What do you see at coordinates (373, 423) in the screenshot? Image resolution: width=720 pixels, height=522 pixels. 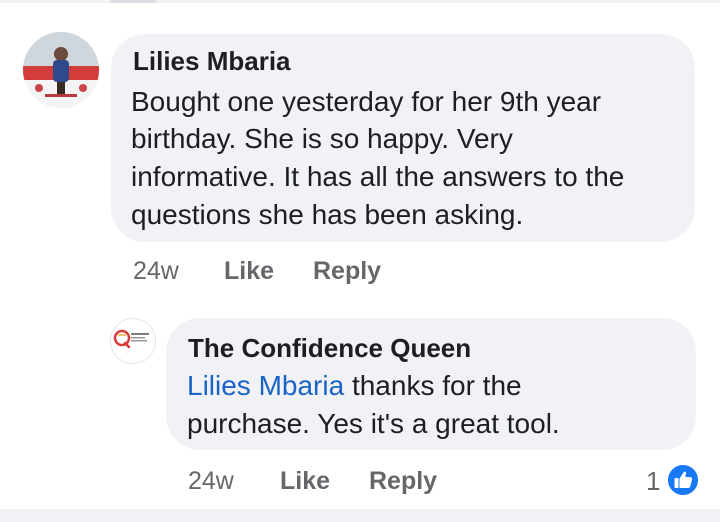 I see `comment-text-line: purchase. Yes it's a great tool.` at bounding box center [373, 423].